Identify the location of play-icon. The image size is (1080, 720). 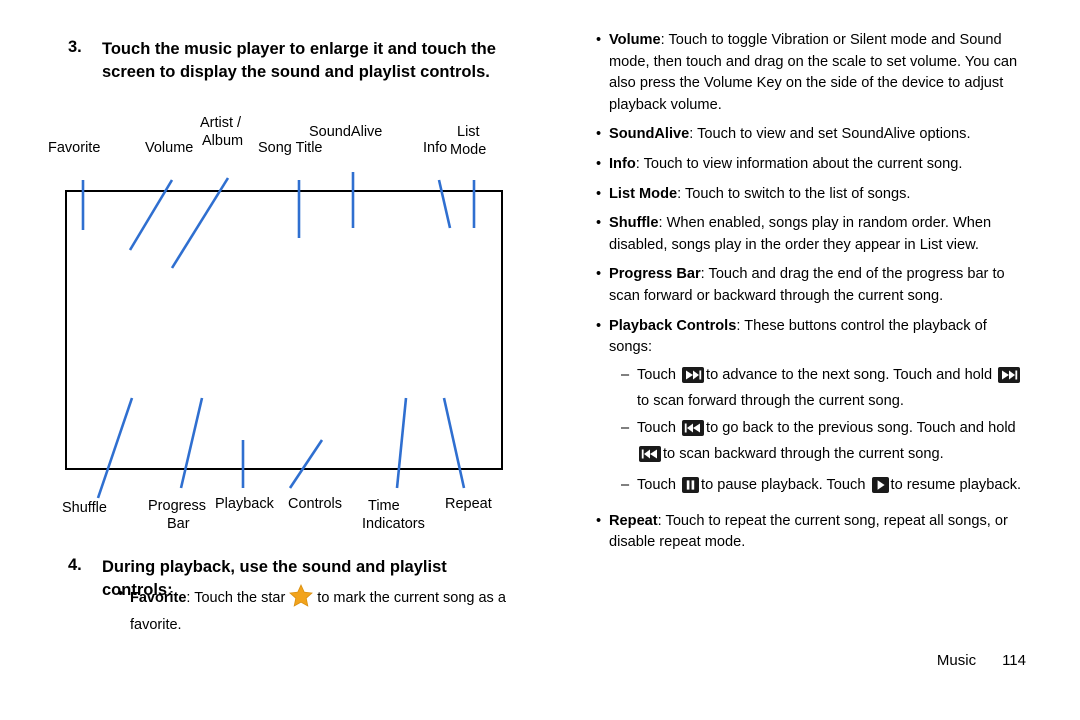
(880, 488).